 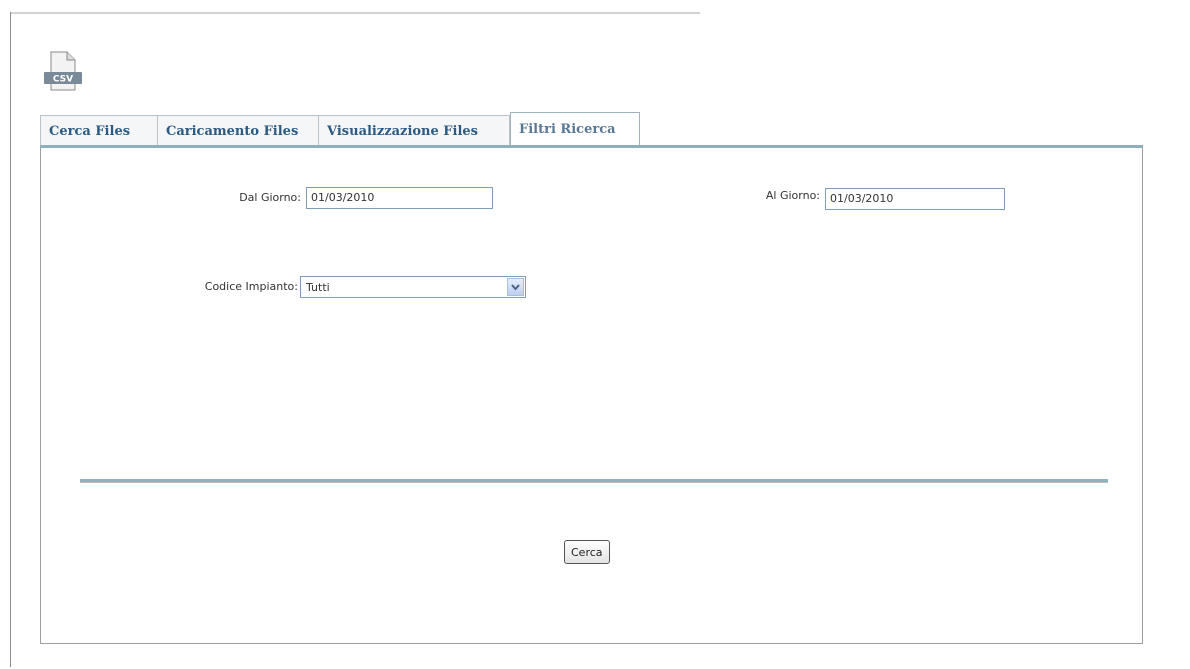 I want to click on dal-giorno-value: 01/03/2010, so click(x=343, y=197).